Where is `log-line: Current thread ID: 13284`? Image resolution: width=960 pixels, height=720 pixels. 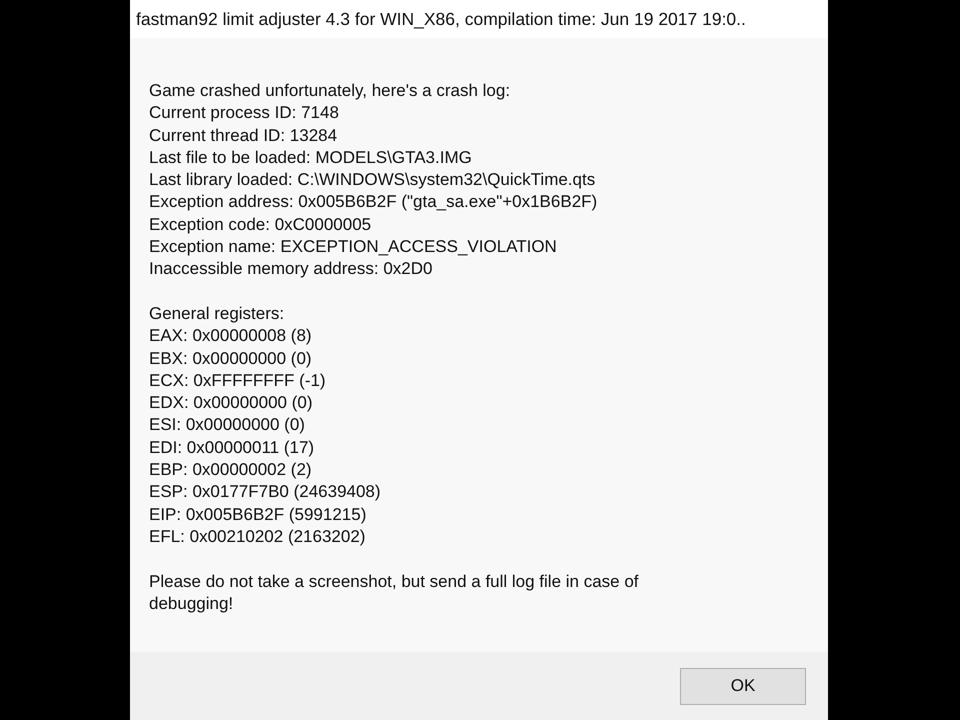
log-line: Current thread ID: 13284 is located at coordinates (243, 135).